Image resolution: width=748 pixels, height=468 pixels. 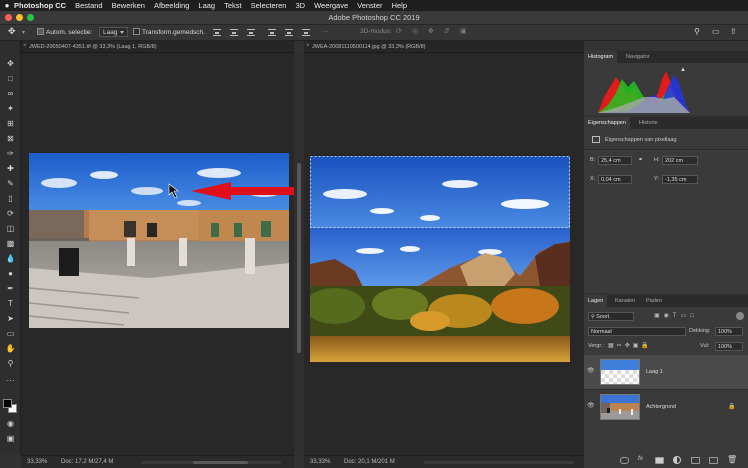 What do you see at coordinates (10, 244) in the screenshot?
I see `gradient-tool-icon: ▩` at bounding box center [10, 244].